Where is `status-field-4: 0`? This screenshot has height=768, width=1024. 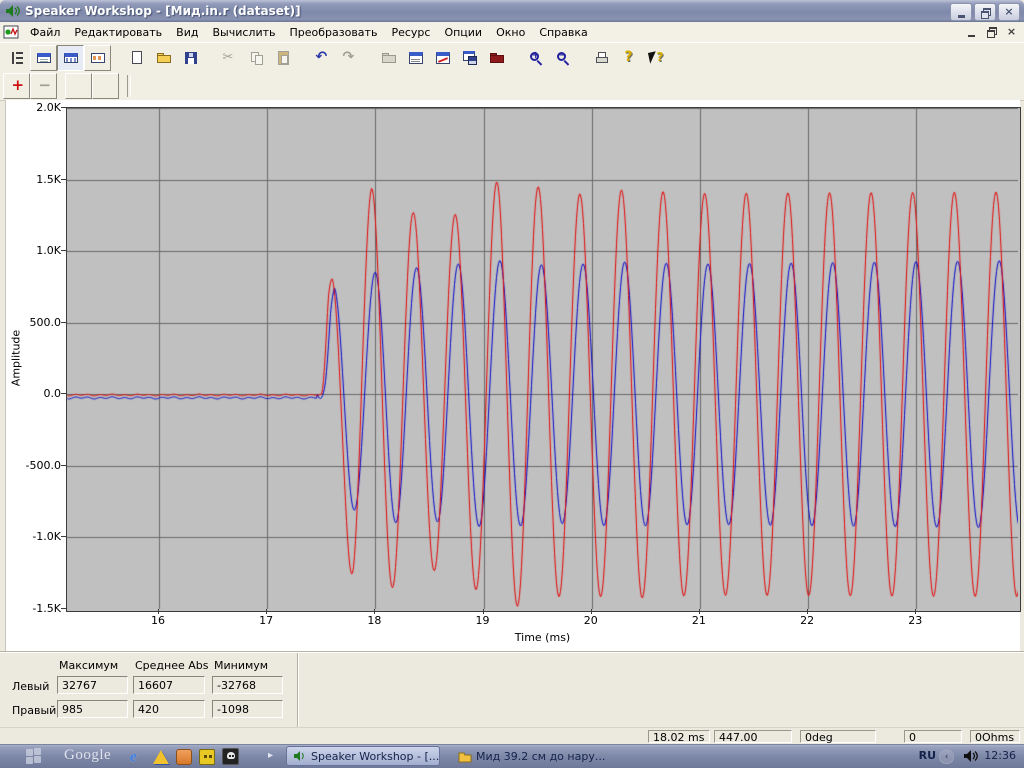
status-field-4: 0 is located at coordinates (933, 737).